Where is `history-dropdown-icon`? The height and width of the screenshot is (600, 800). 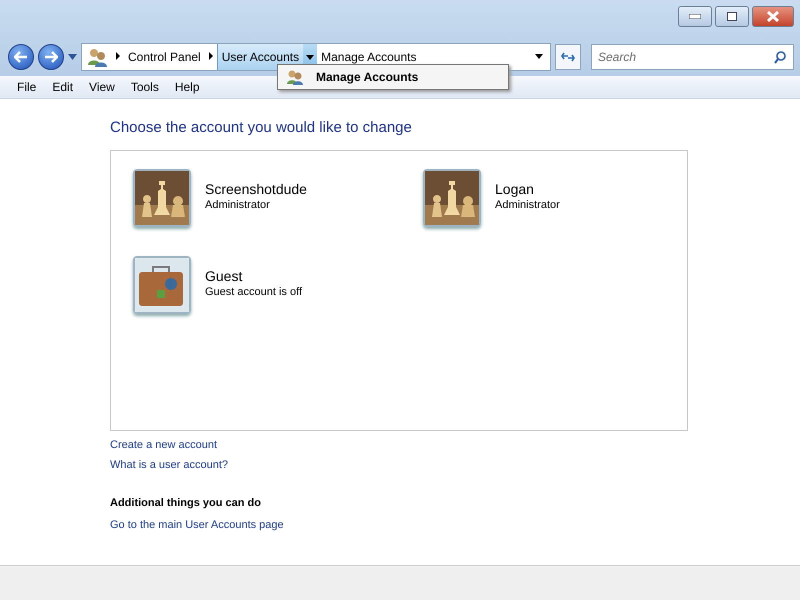
history-dropdown-icon is located at coordinates (72, 57).